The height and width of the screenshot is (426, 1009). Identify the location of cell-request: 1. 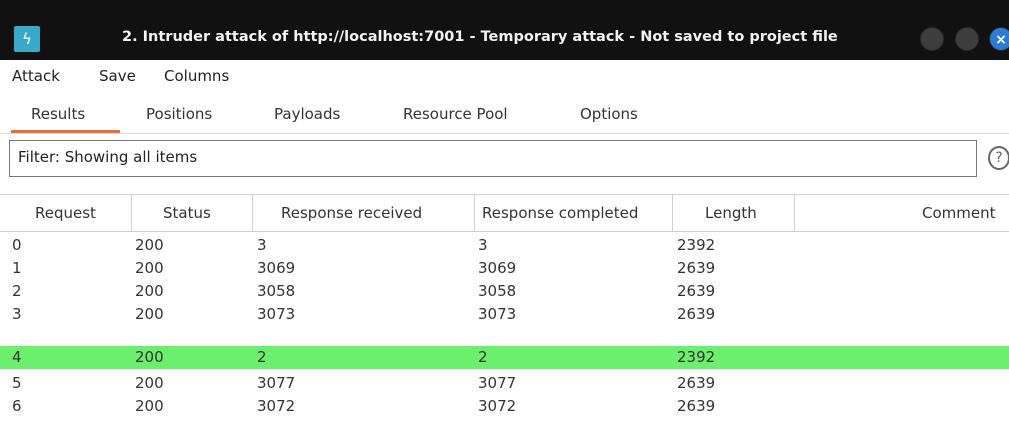
(17, 268).